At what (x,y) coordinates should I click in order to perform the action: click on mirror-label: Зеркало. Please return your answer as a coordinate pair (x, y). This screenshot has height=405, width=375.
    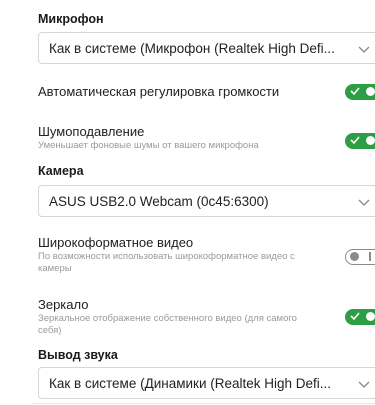
    Looking at the image, I should click on (63, 304).